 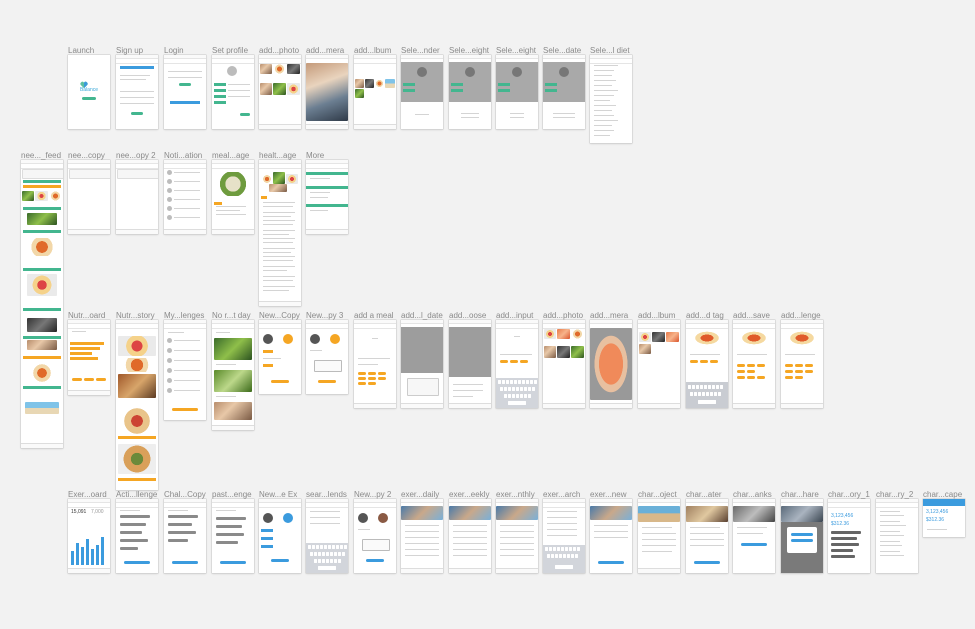 What do you see at coordinates (135, 315) in the screenshot?
I see `artboard-title: Nutr...story` at bounding box center [135, 315].